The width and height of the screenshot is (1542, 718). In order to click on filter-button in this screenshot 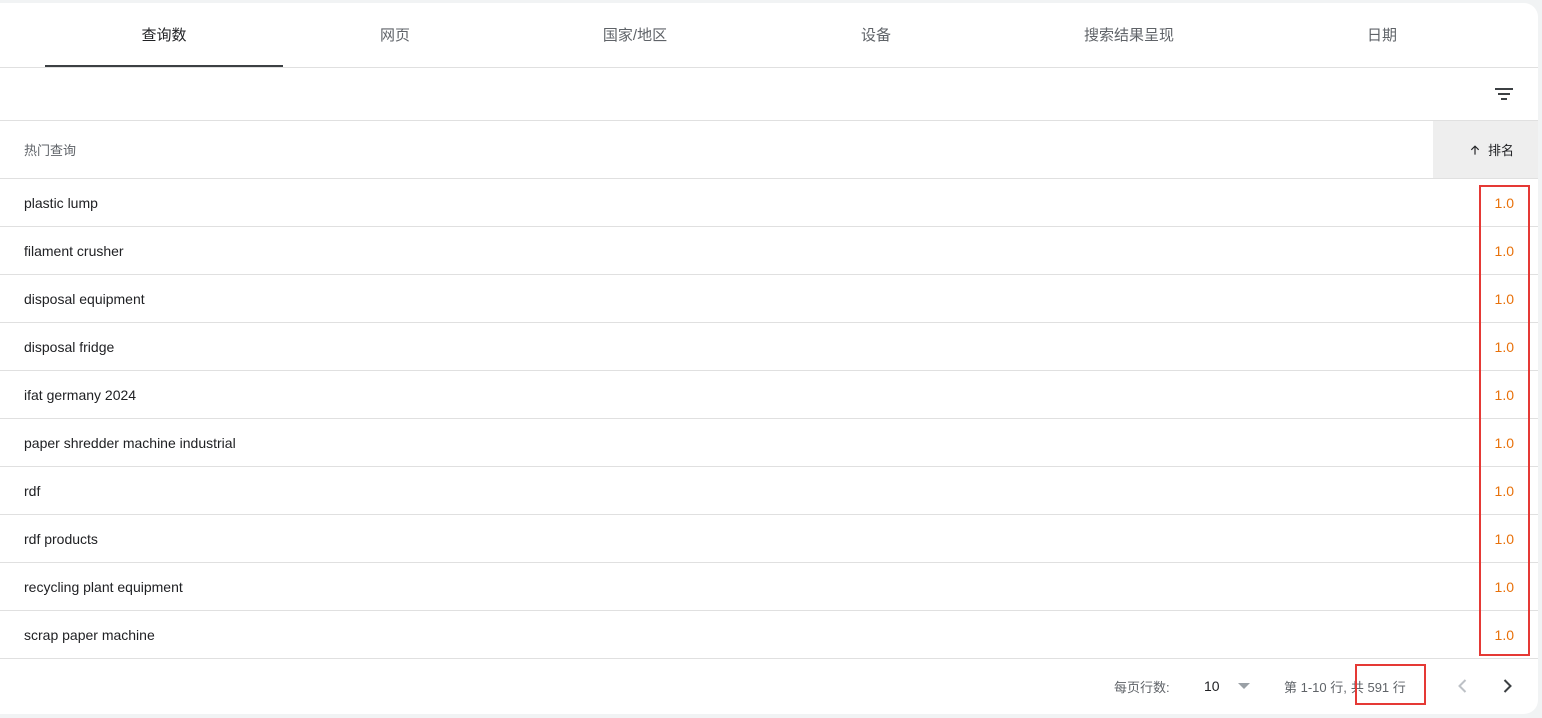, I will do `click(1504, 94)`.